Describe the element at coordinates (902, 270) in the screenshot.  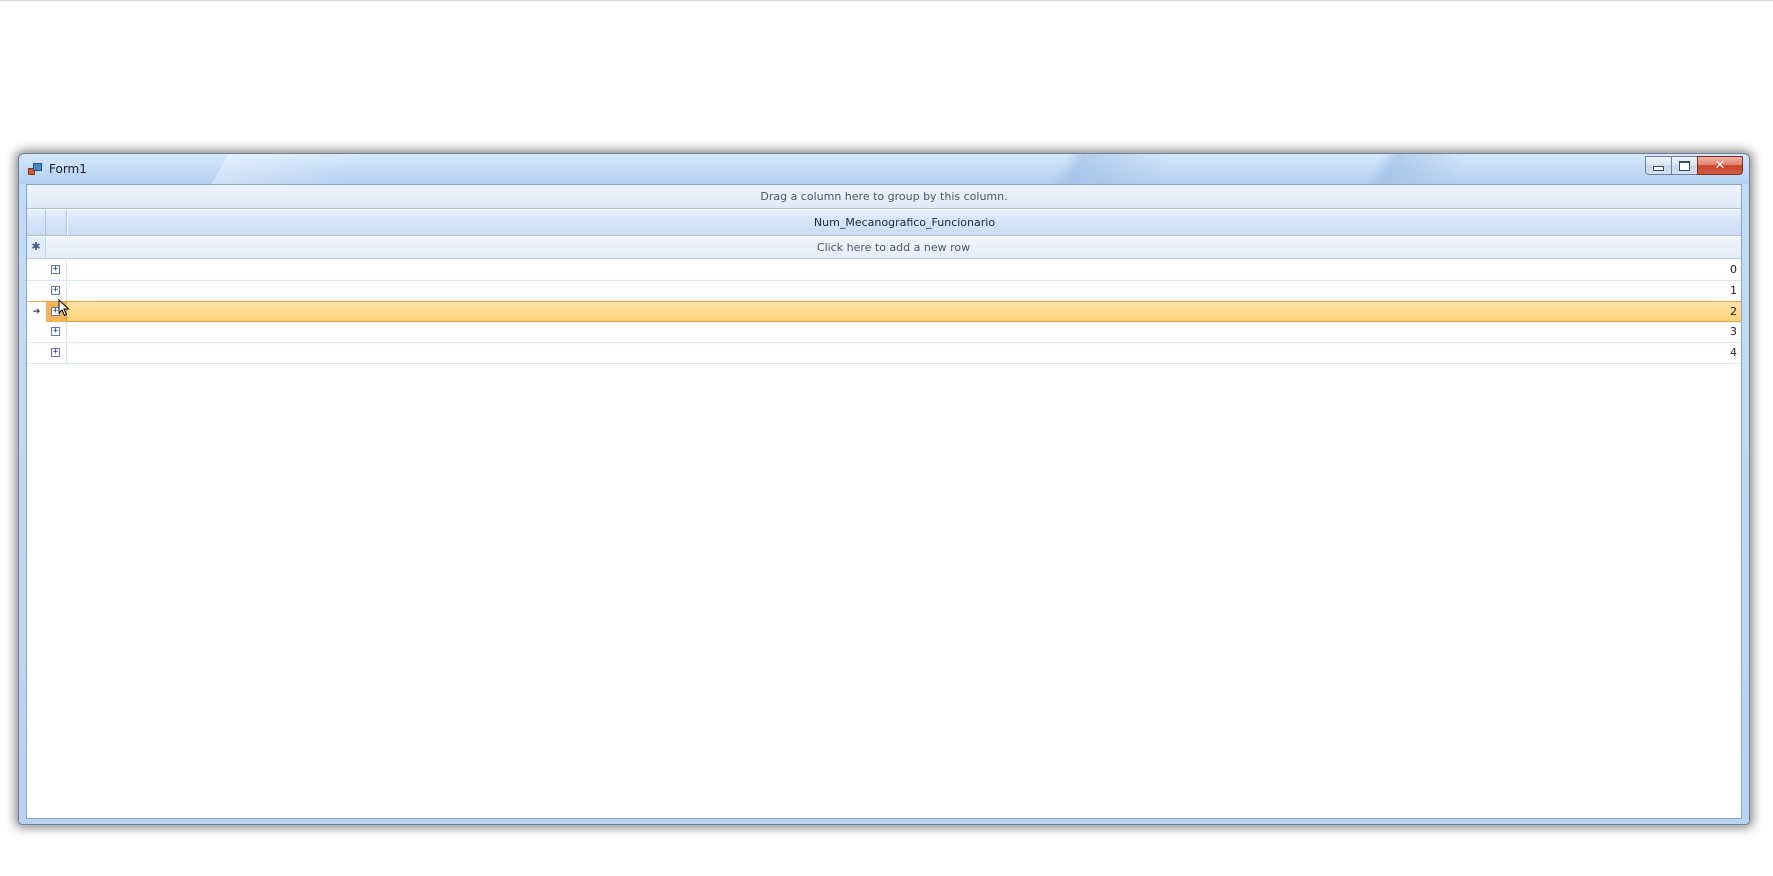
I see `cell-num-mecanografico: 0` at that location.